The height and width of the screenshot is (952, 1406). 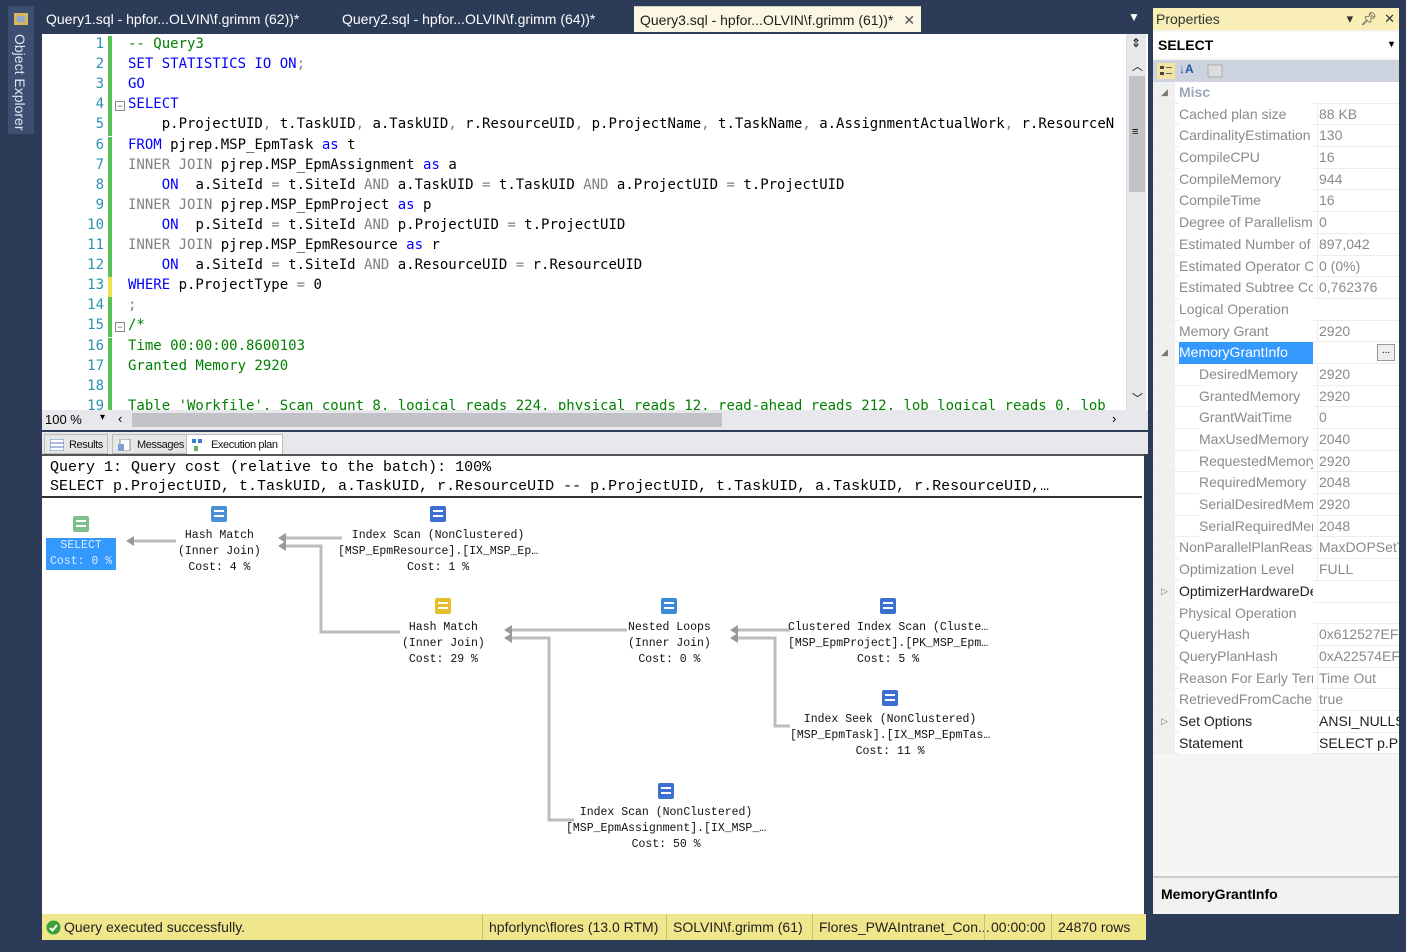 What do you see at coordinates (443, 643) in the screenshot?
I see `plan-node-label: (Inner Join)` at bounding box center [443, 643].